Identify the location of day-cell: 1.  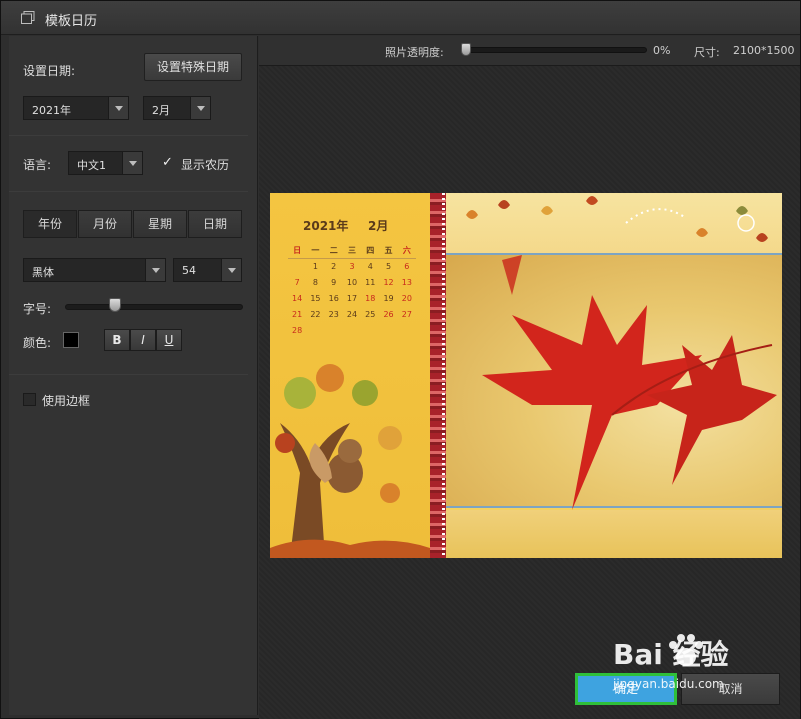
(315, 266).